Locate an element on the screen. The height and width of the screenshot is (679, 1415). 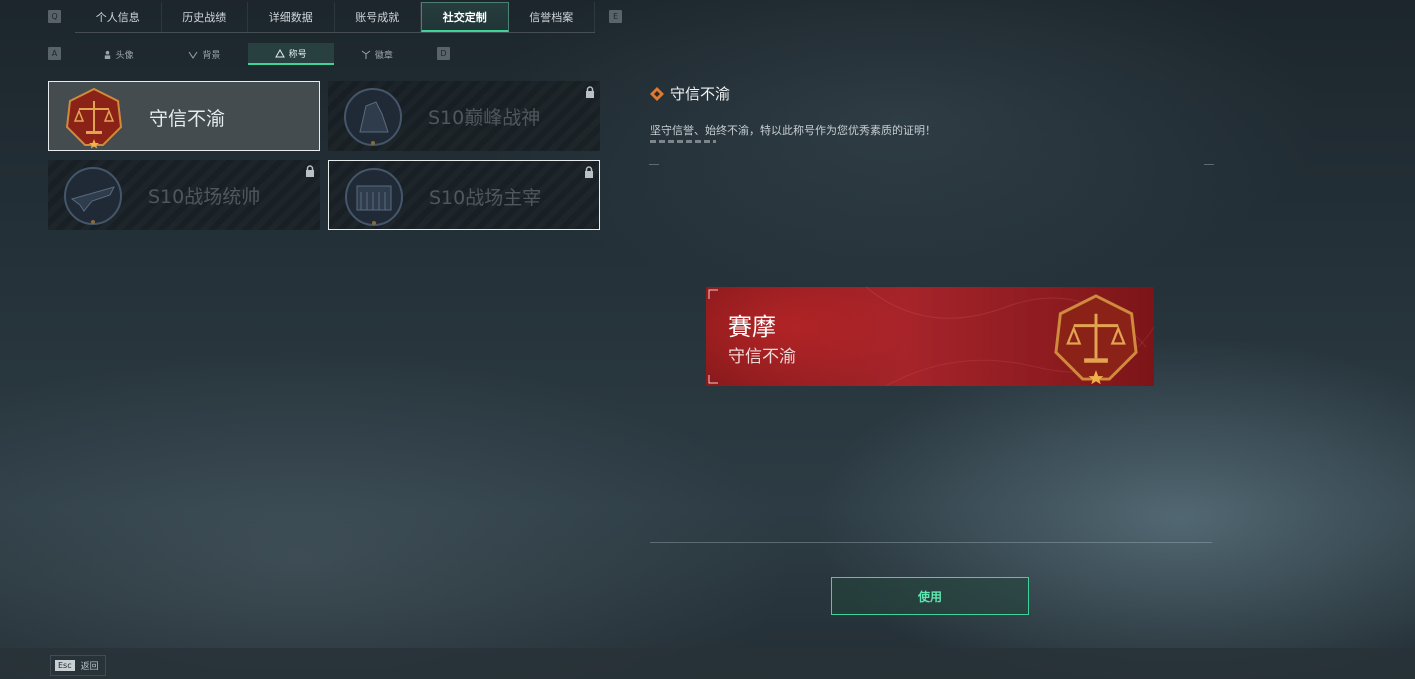
tab-social-custom: 社交定制 is located at coordinates (465, 17).